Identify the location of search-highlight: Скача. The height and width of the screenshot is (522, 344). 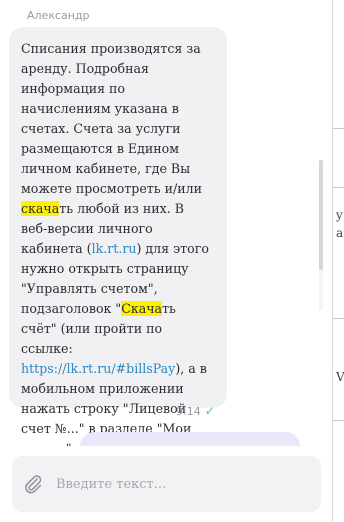
(142, 308).